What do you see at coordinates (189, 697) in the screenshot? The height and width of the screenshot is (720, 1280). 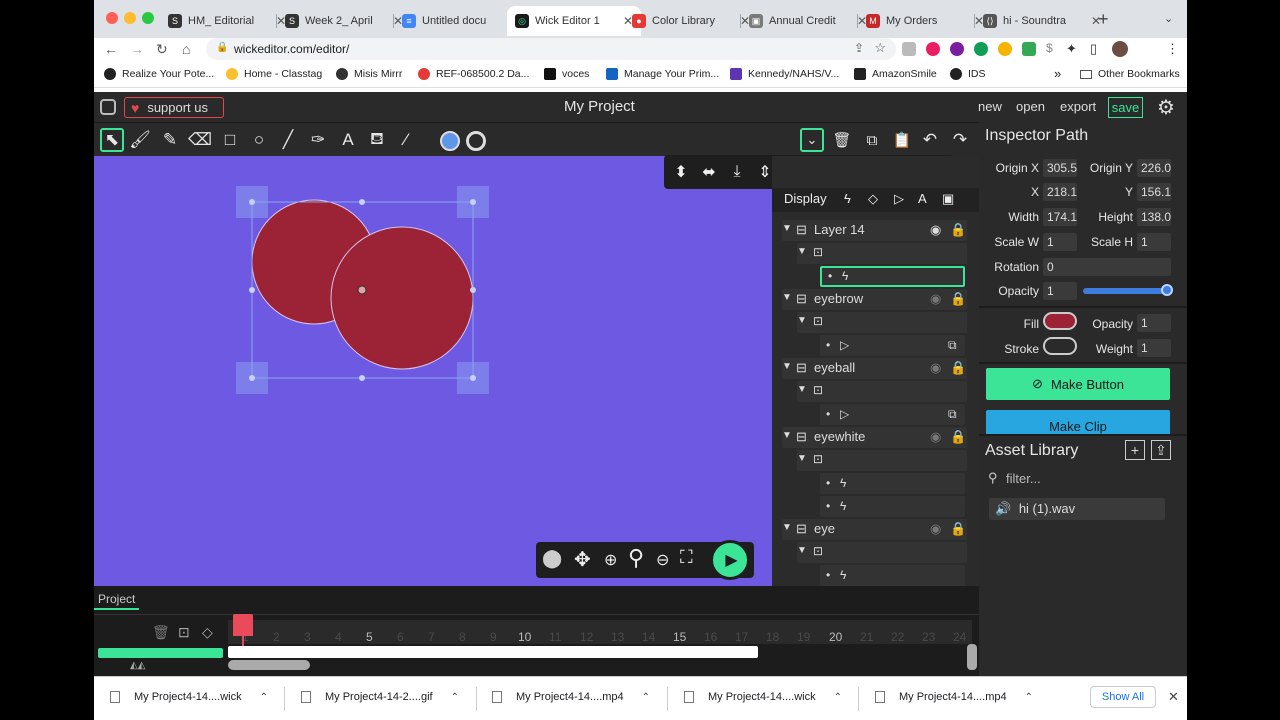 I see `download-item: My Project4-14....wick ⌃` at bounding box center [189, 697].